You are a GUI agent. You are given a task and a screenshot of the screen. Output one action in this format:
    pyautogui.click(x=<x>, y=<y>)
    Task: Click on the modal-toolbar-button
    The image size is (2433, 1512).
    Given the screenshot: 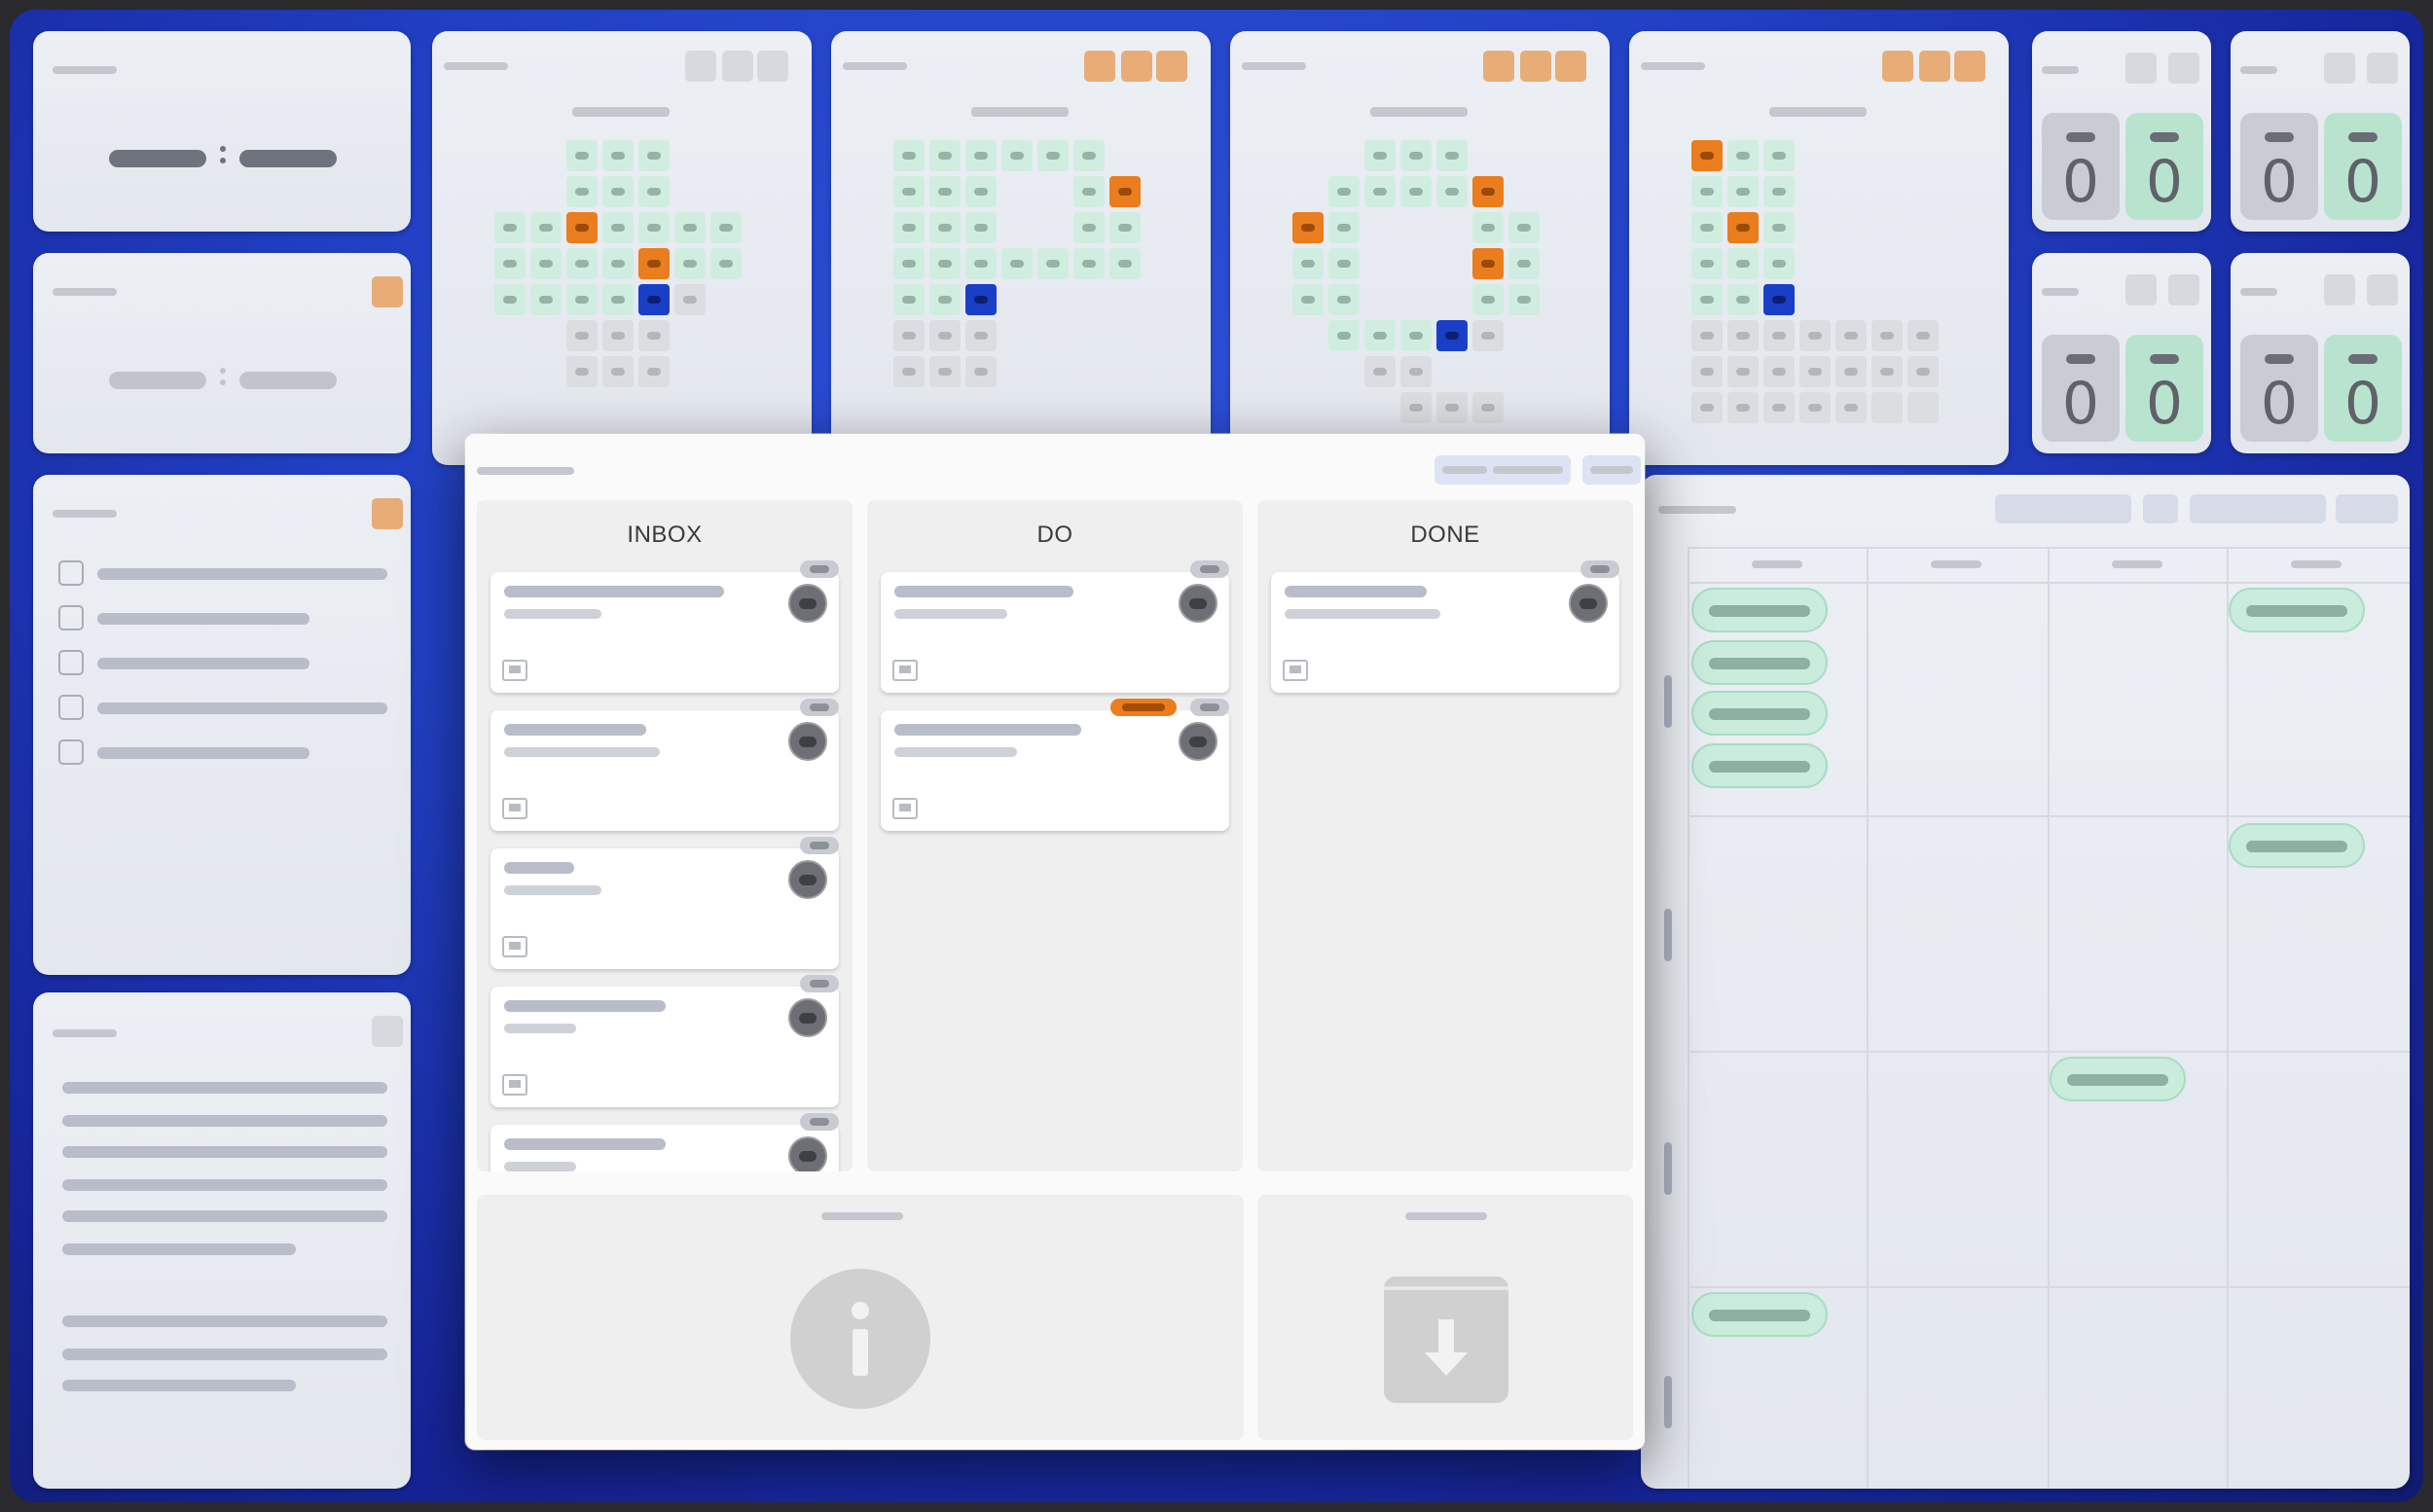 What is the action you would take?
    pyautogui.click(x=1502, y=470)
    